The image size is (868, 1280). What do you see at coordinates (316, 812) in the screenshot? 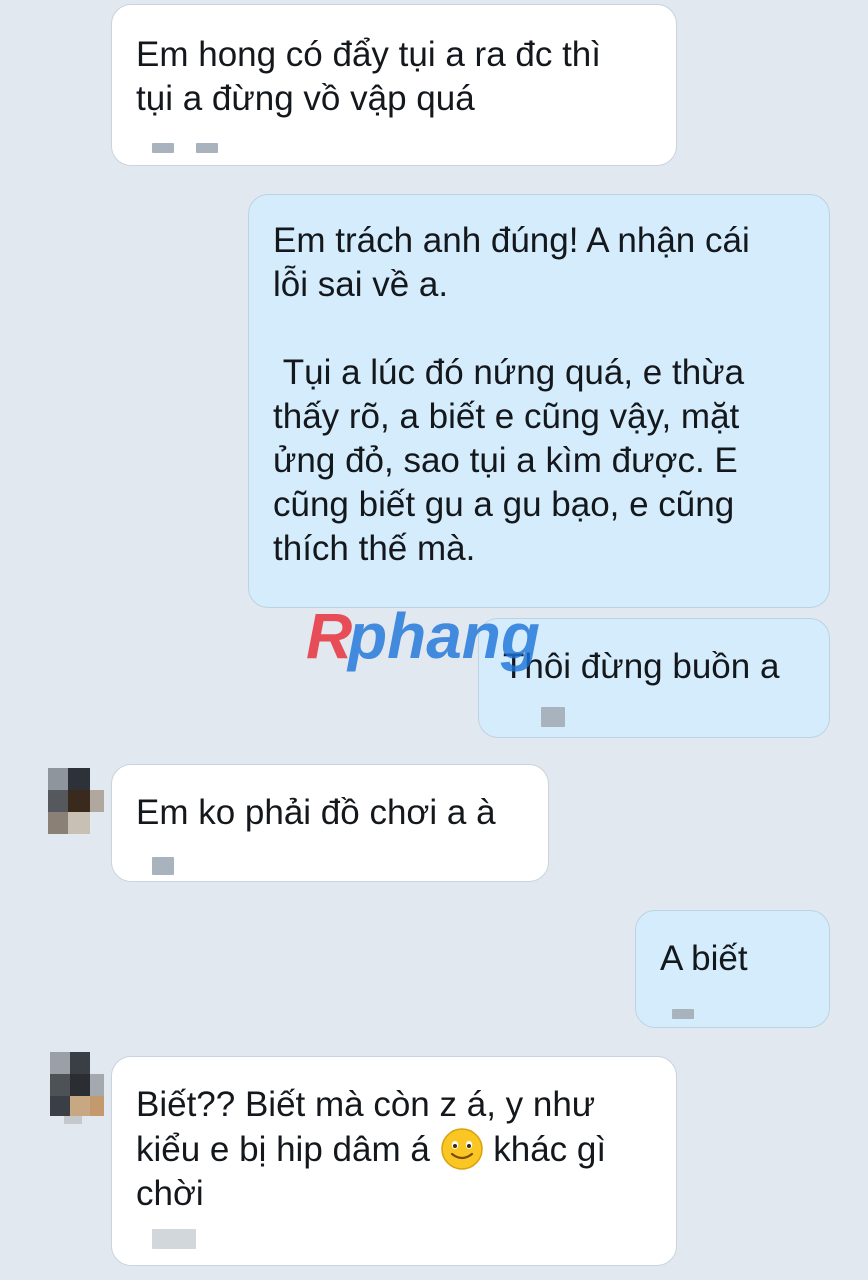
I see `message-text: Em ko phải đồ chơi a à` at bounding box center [316, 812].